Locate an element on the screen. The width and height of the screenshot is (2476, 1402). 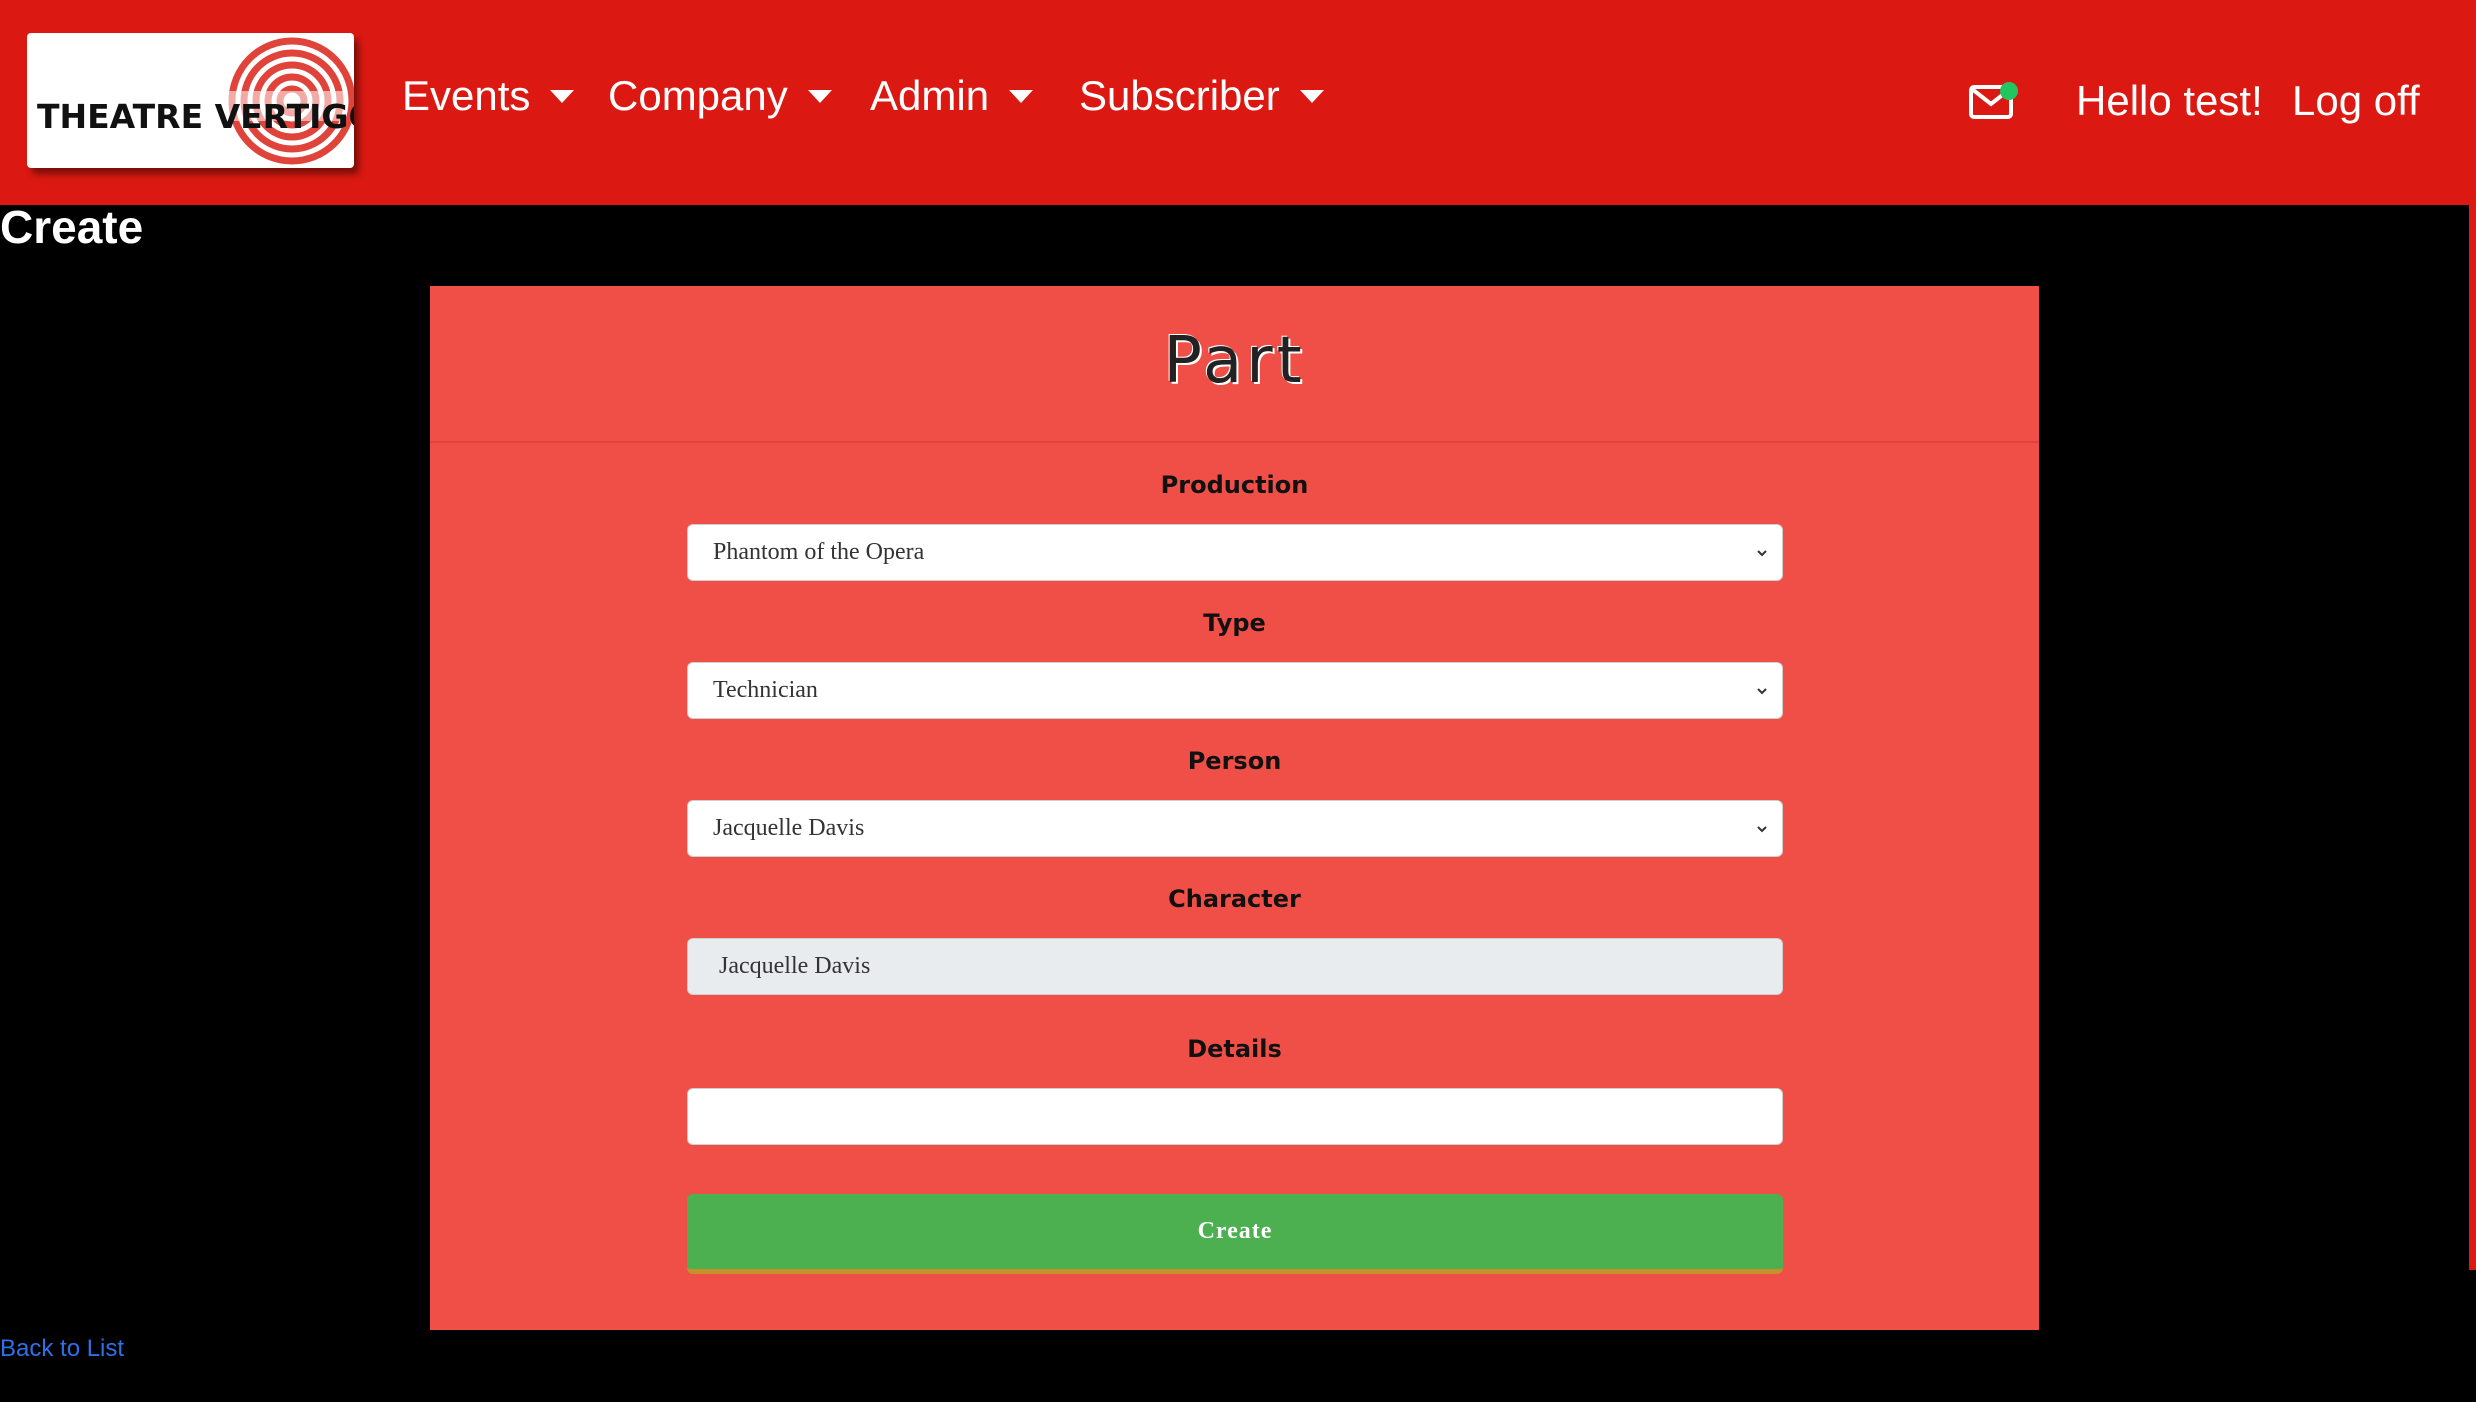
character-value: Jacquelle Davis is located at coordinates (795, 966).